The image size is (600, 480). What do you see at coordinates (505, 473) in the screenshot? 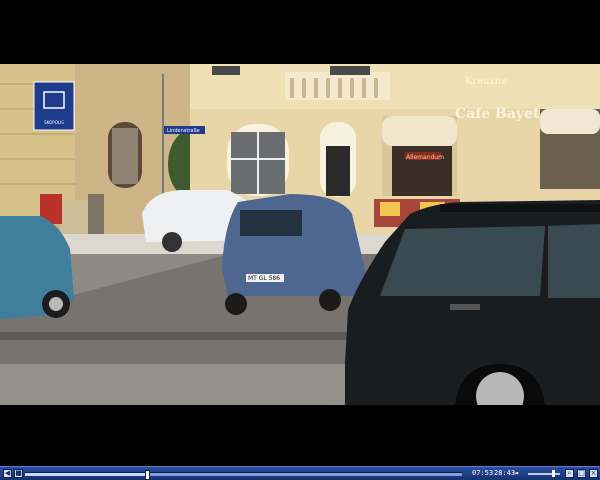
I see `total-time: 28:43` at bounding box center [505, 473].